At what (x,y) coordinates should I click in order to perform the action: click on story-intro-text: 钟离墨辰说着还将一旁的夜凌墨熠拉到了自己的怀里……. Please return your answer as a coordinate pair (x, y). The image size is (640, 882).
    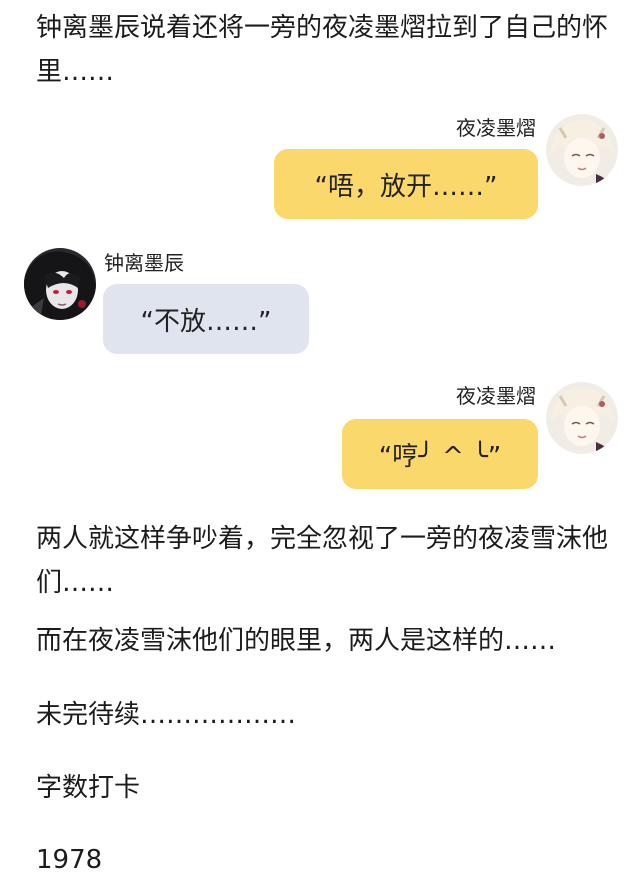
    Looking at the image, I should click on (322, 50).